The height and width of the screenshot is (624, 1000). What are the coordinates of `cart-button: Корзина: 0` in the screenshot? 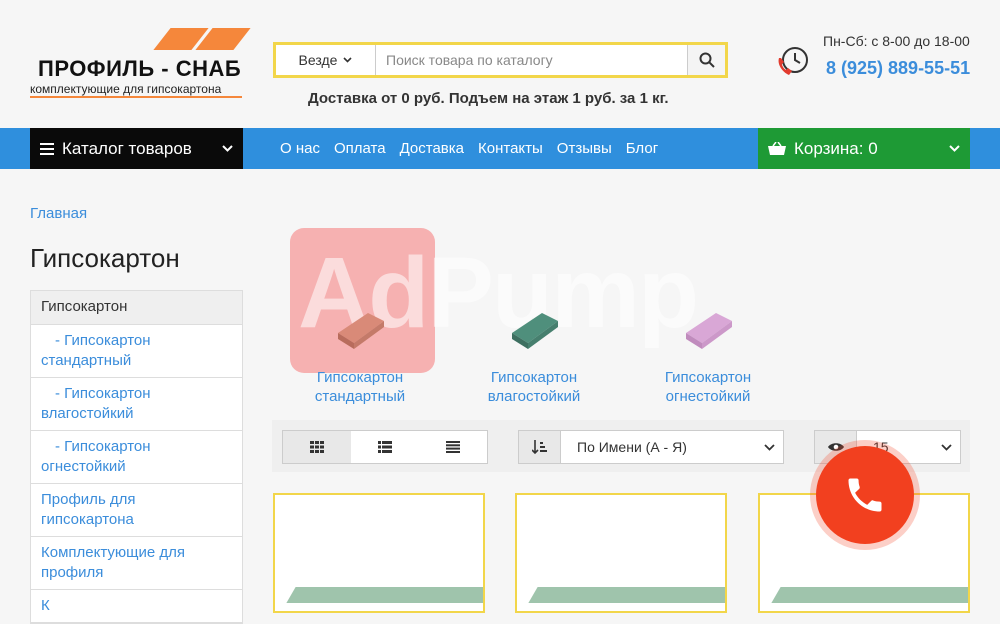 It's located at (864, 148).